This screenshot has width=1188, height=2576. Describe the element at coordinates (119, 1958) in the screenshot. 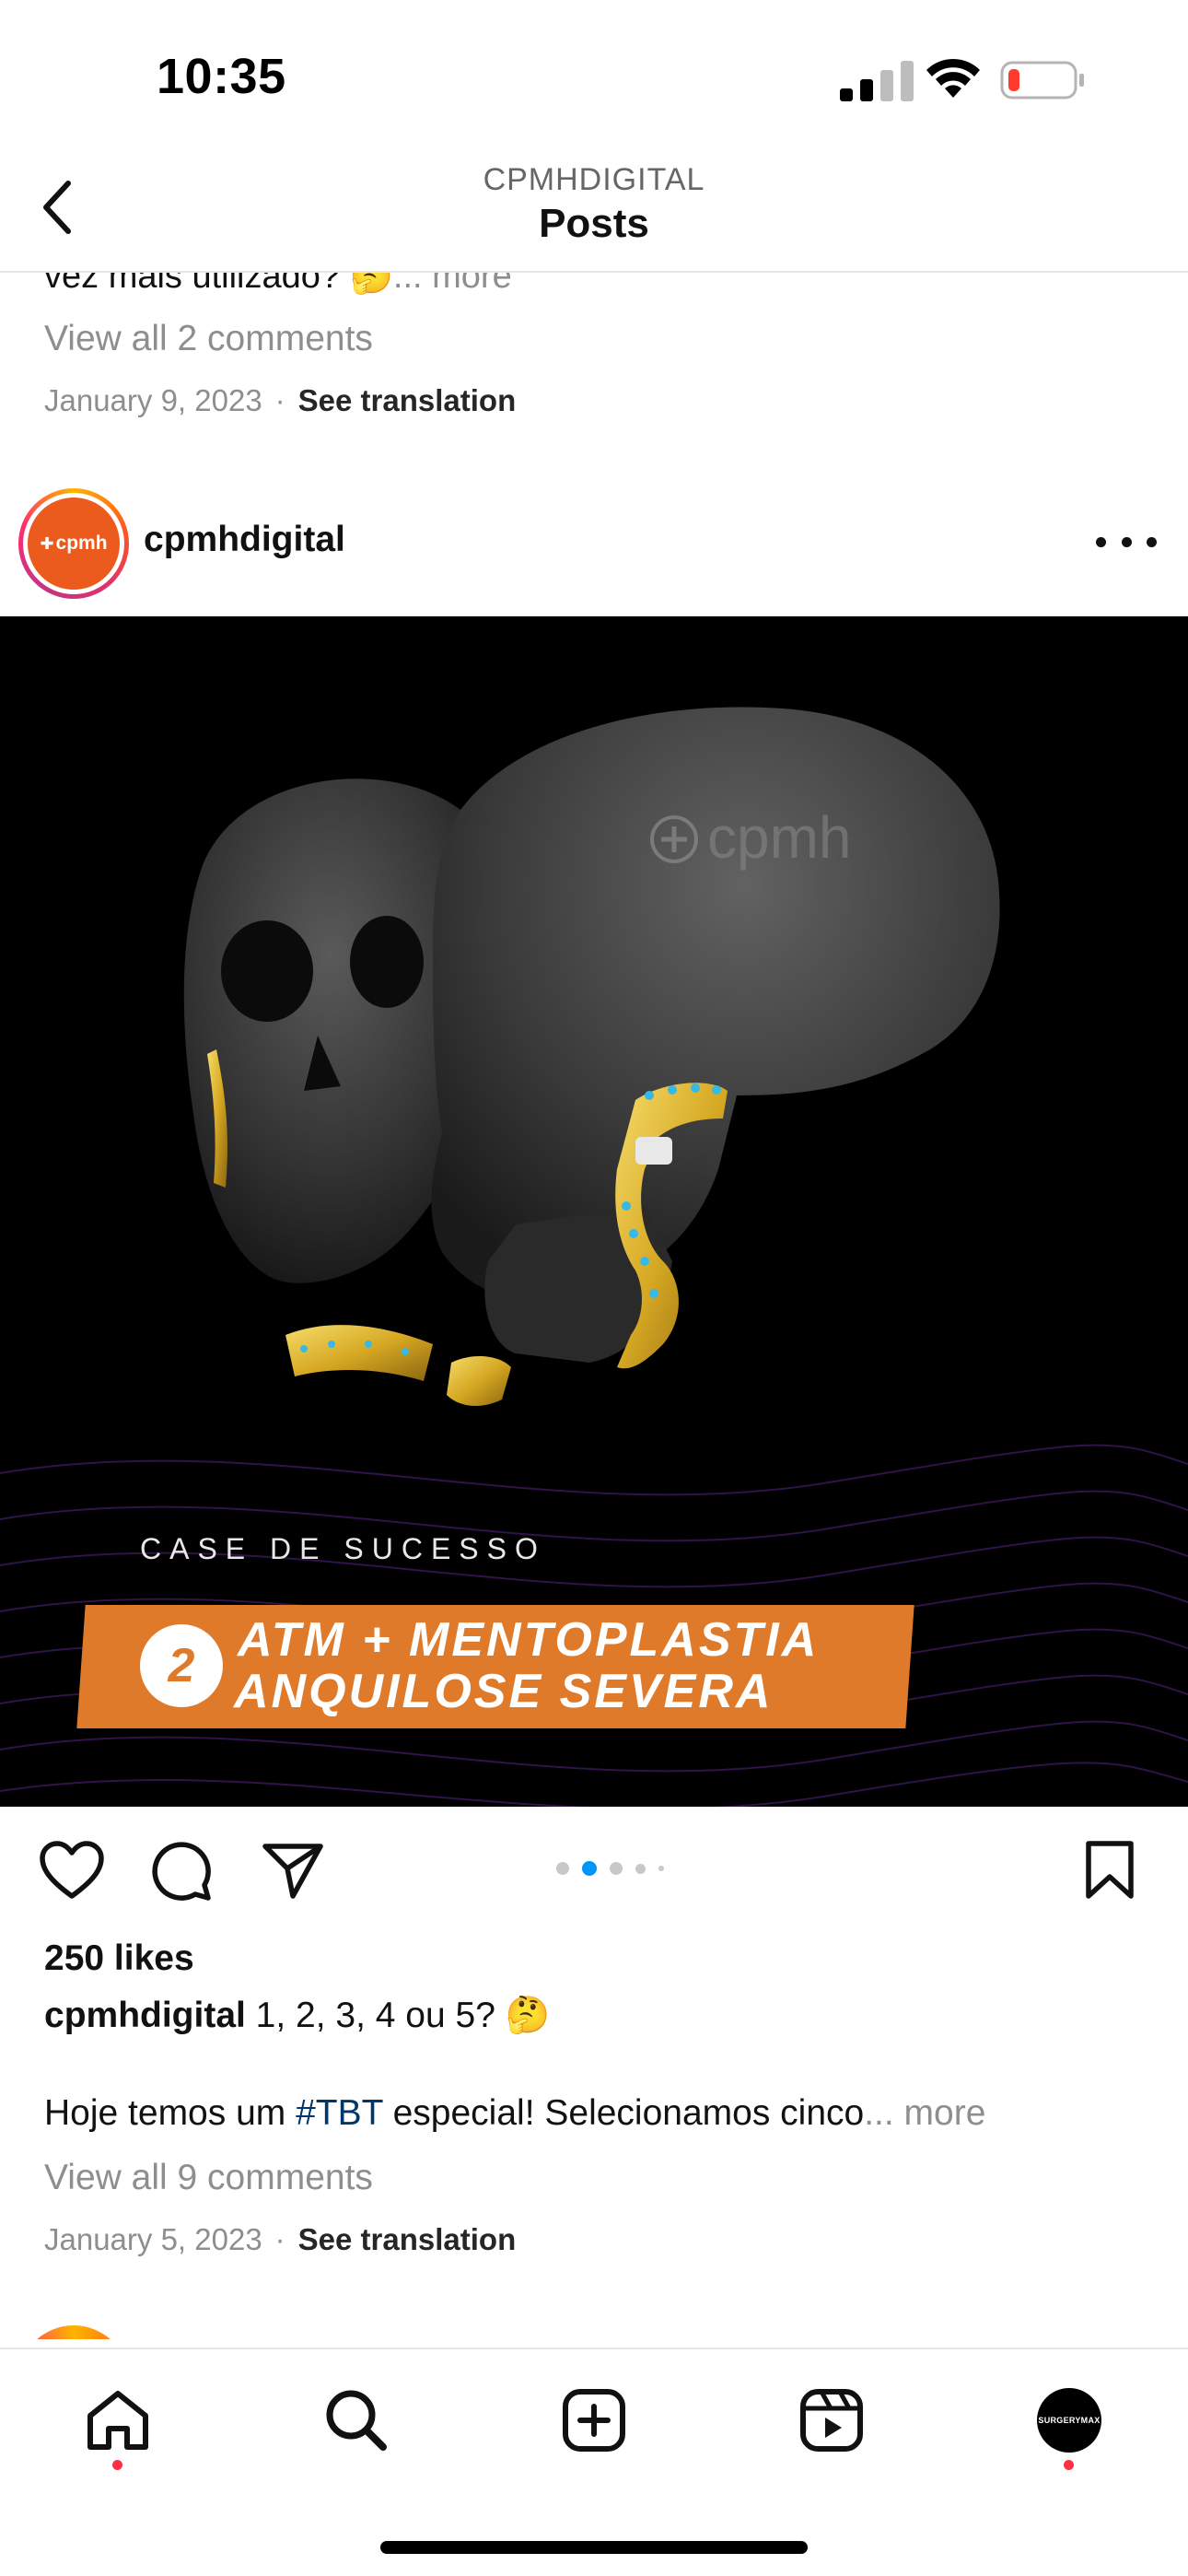

I see `likes-count: 250 likes` at that location.